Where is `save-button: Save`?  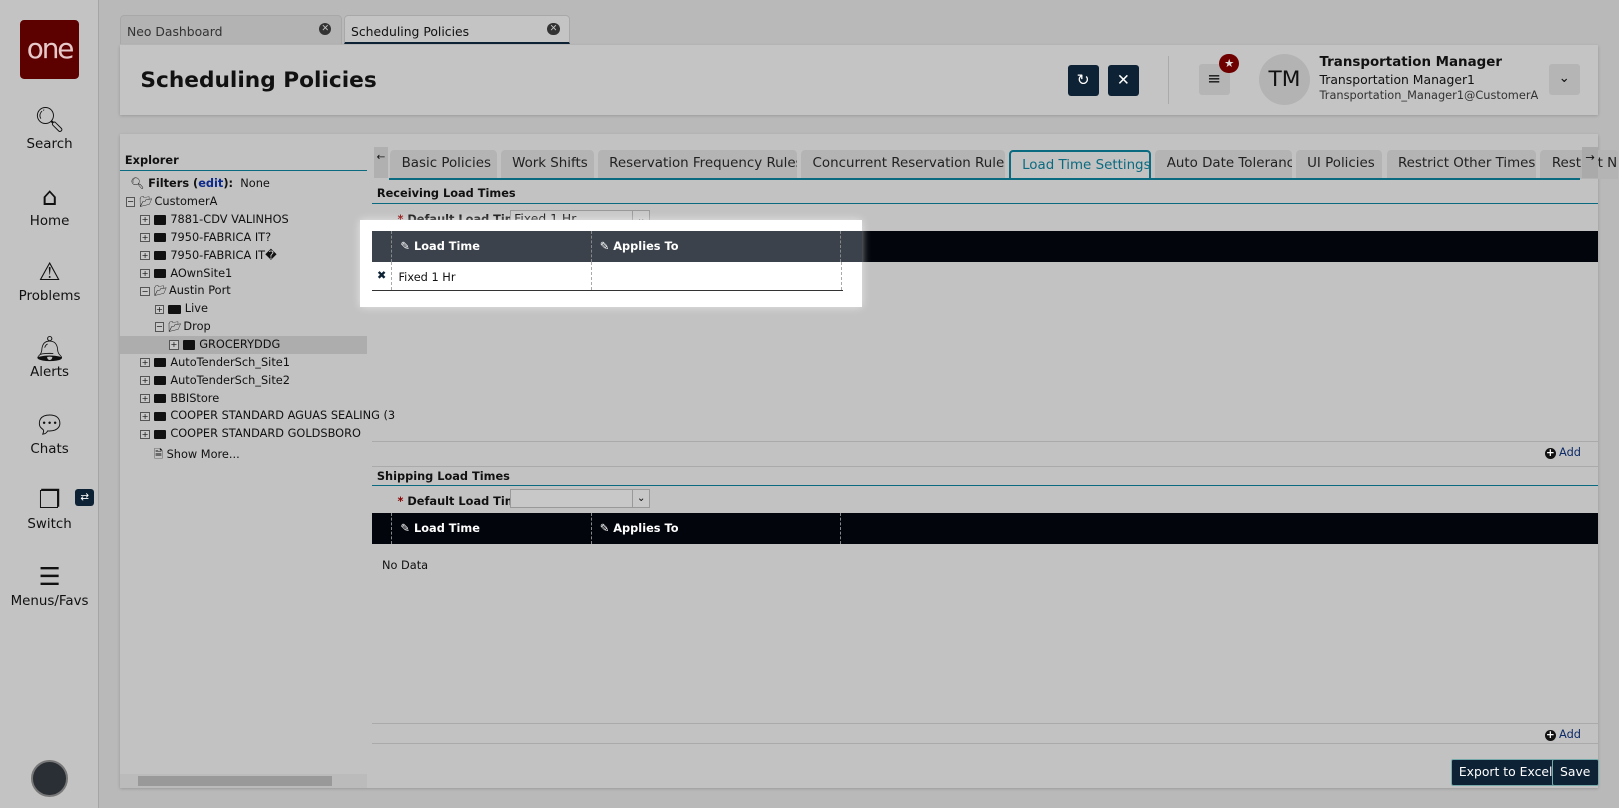
save-button: Save is located at coordinates (1575, 772).